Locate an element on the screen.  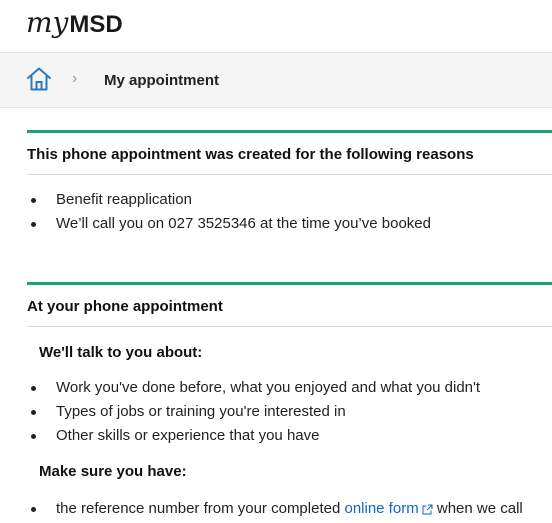
logo-my-text: my is located at coordinates (47, 22).